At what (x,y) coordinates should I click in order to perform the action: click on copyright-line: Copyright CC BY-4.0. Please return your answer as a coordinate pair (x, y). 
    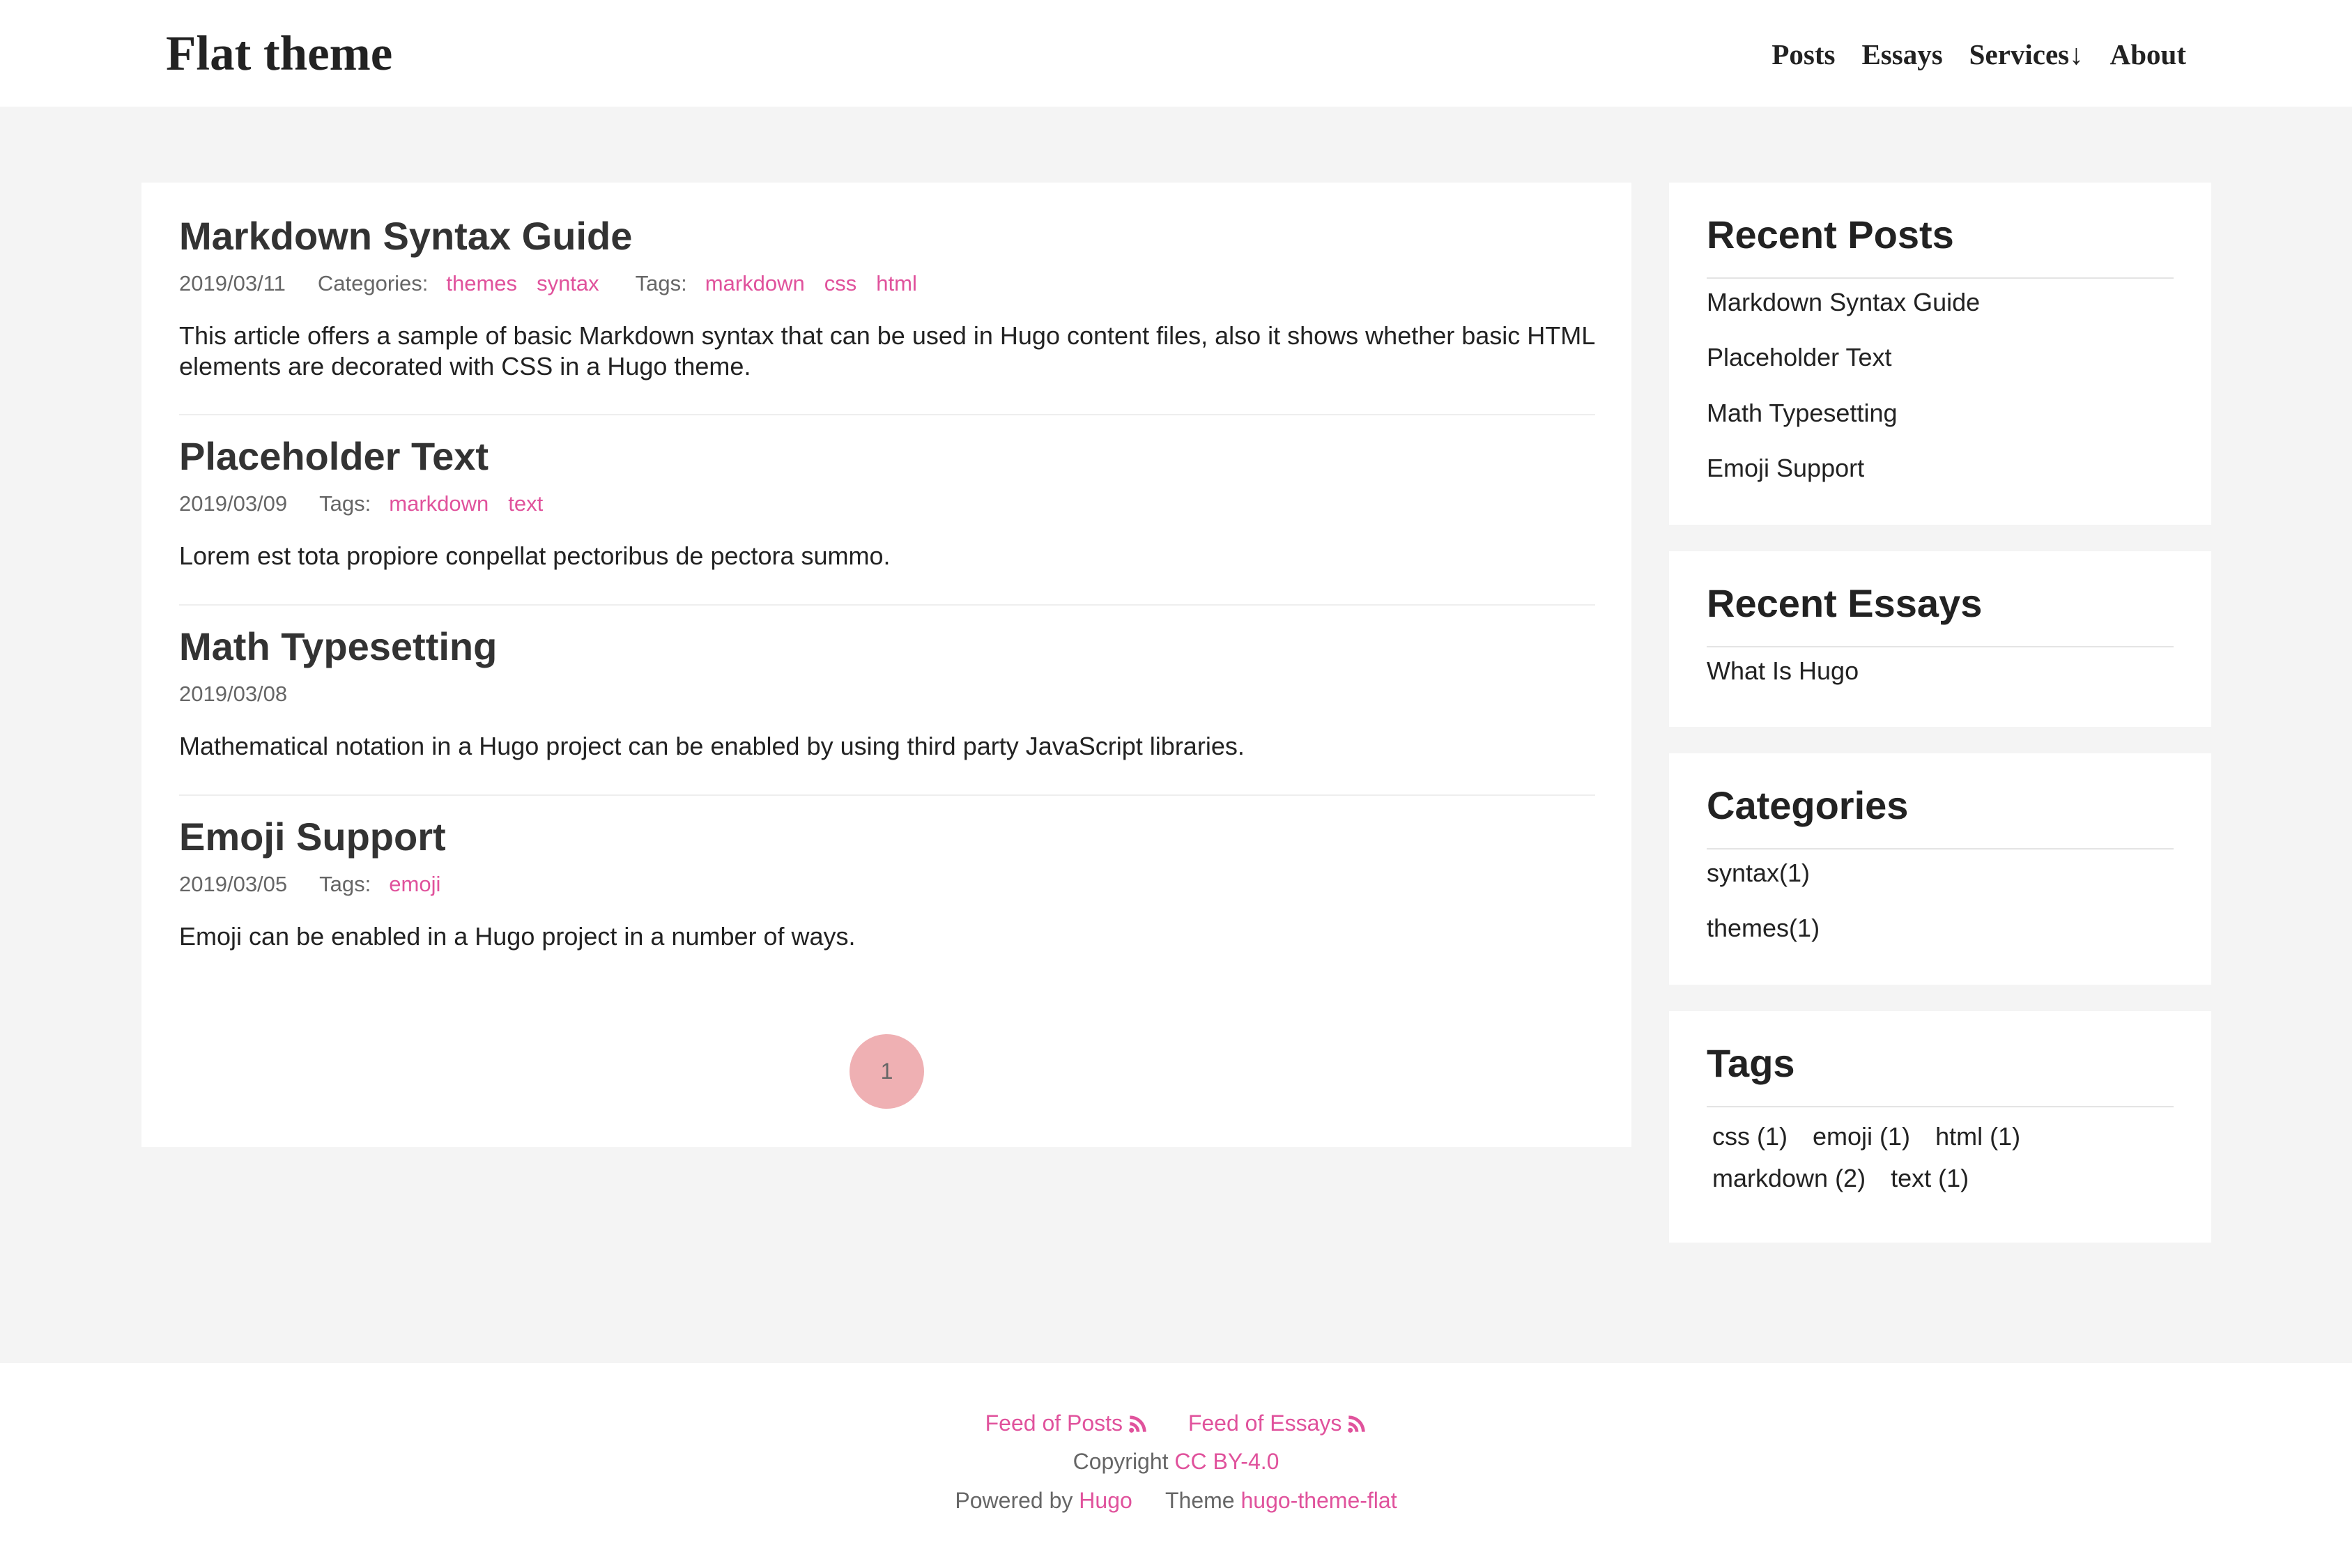
    Looking at the image, I should click on (1176, 1461).